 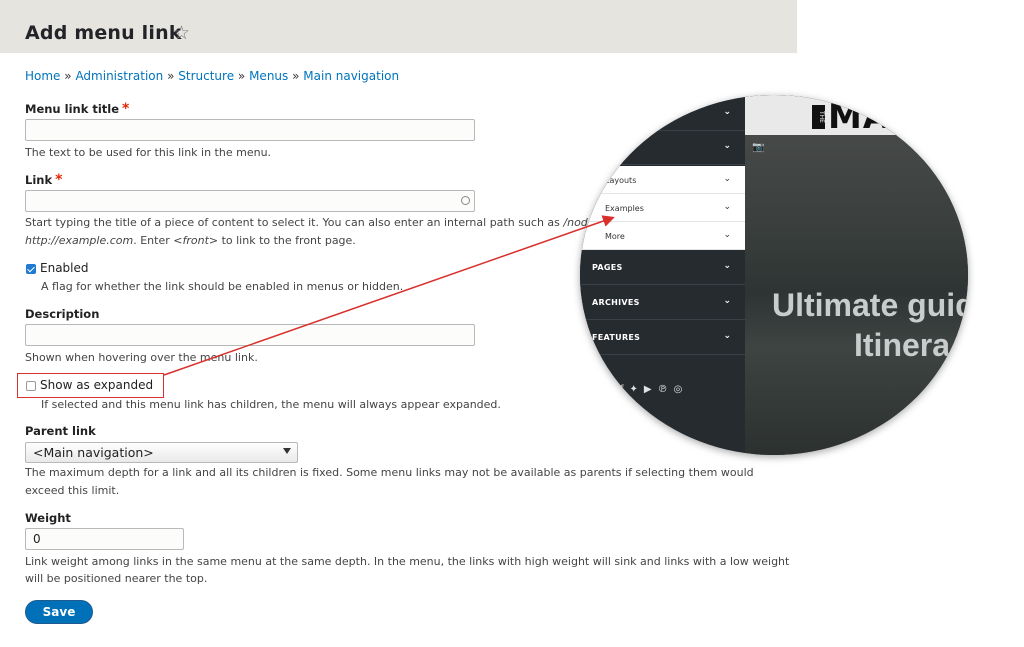 What do you see at coordinates (465, 200) in the screenshot?
I see `autocomplete-throbber-icon` at bounding box center [465, 200].